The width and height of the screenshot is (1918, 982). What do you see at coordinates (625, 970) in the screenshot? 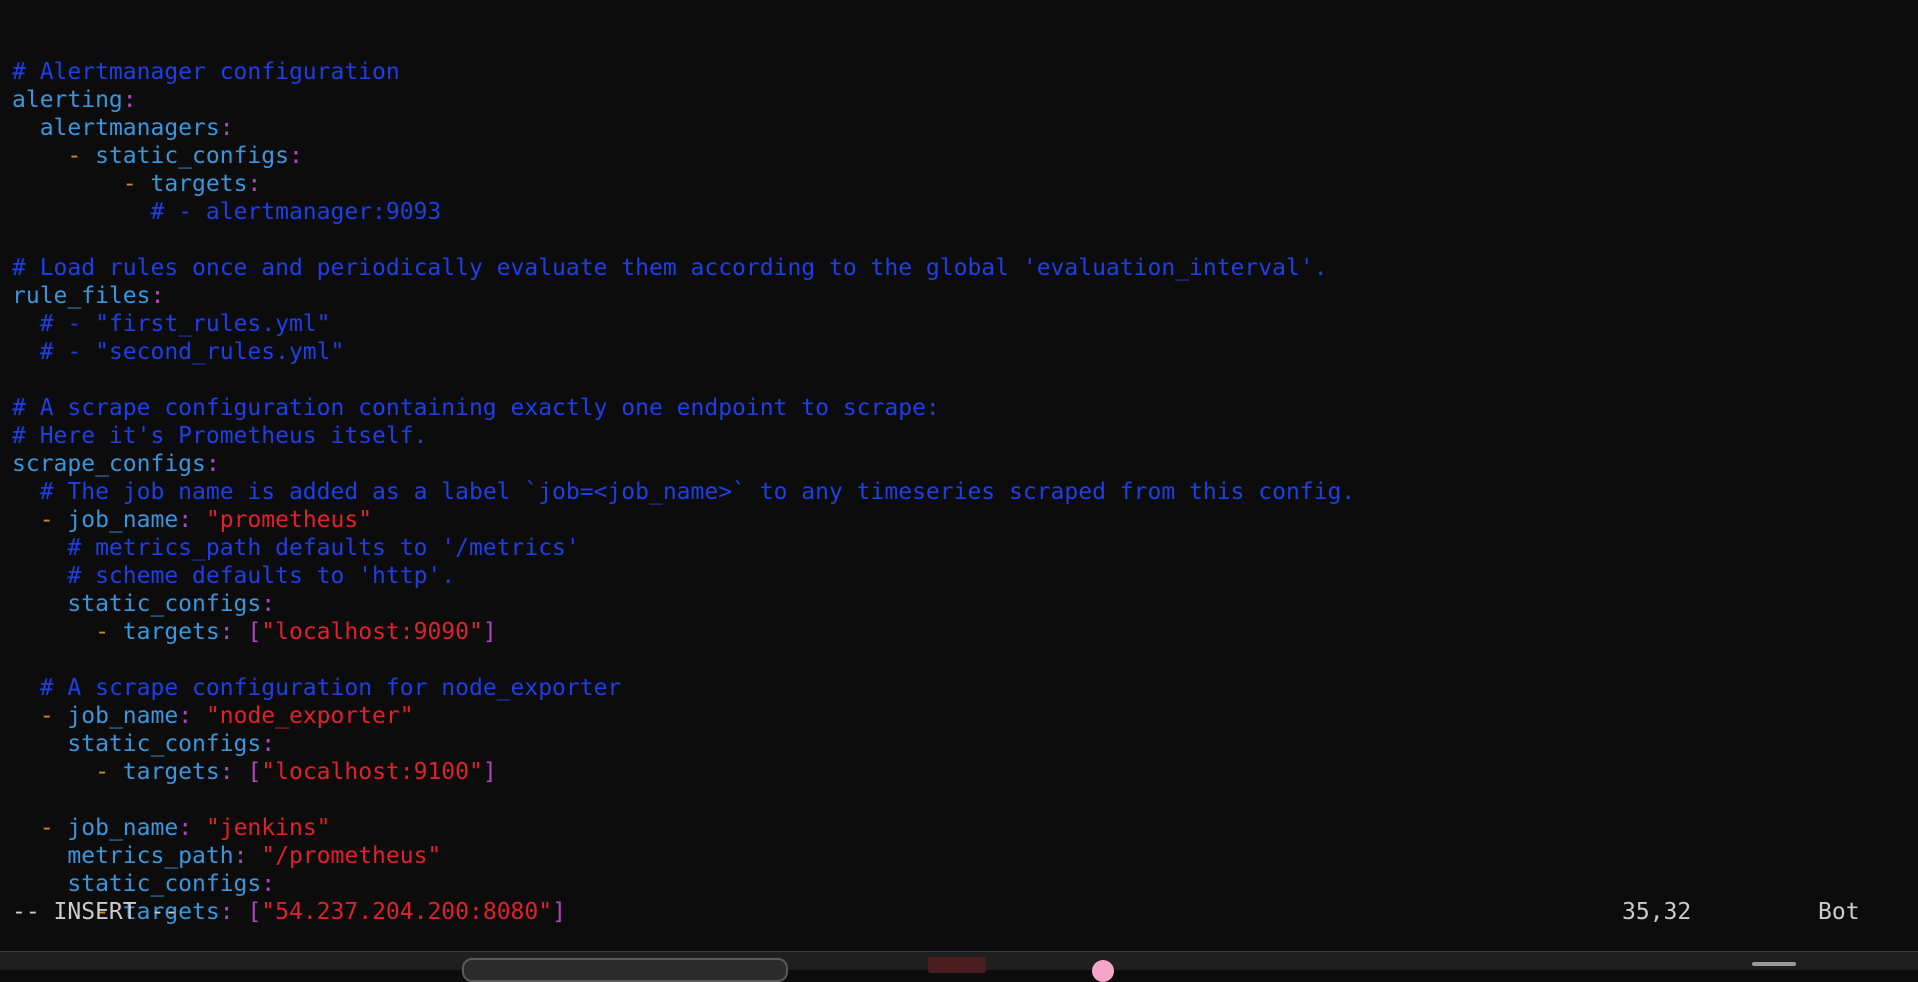
I see `taskbar-search-box` at bounding box center [625, 970].